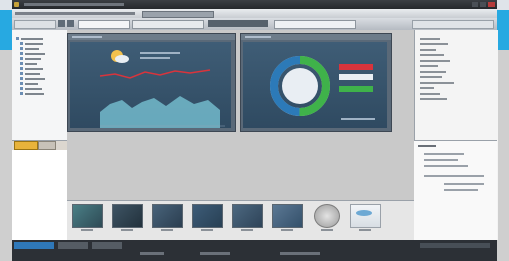 The width and height of the screenshot is (509, 261). Describe the element at coordinates (286, 230) in the screenshot. I see `thumbnail-6-label` at that location.